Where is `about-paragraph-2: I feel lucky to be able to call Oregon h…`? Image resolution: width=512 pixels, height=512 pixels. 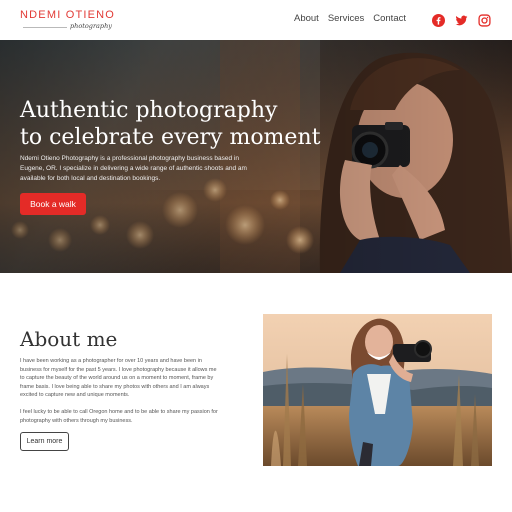
about-paragraph-2: I feel lucky to be able to call Oregon h… is located at coordinates (119, 416).